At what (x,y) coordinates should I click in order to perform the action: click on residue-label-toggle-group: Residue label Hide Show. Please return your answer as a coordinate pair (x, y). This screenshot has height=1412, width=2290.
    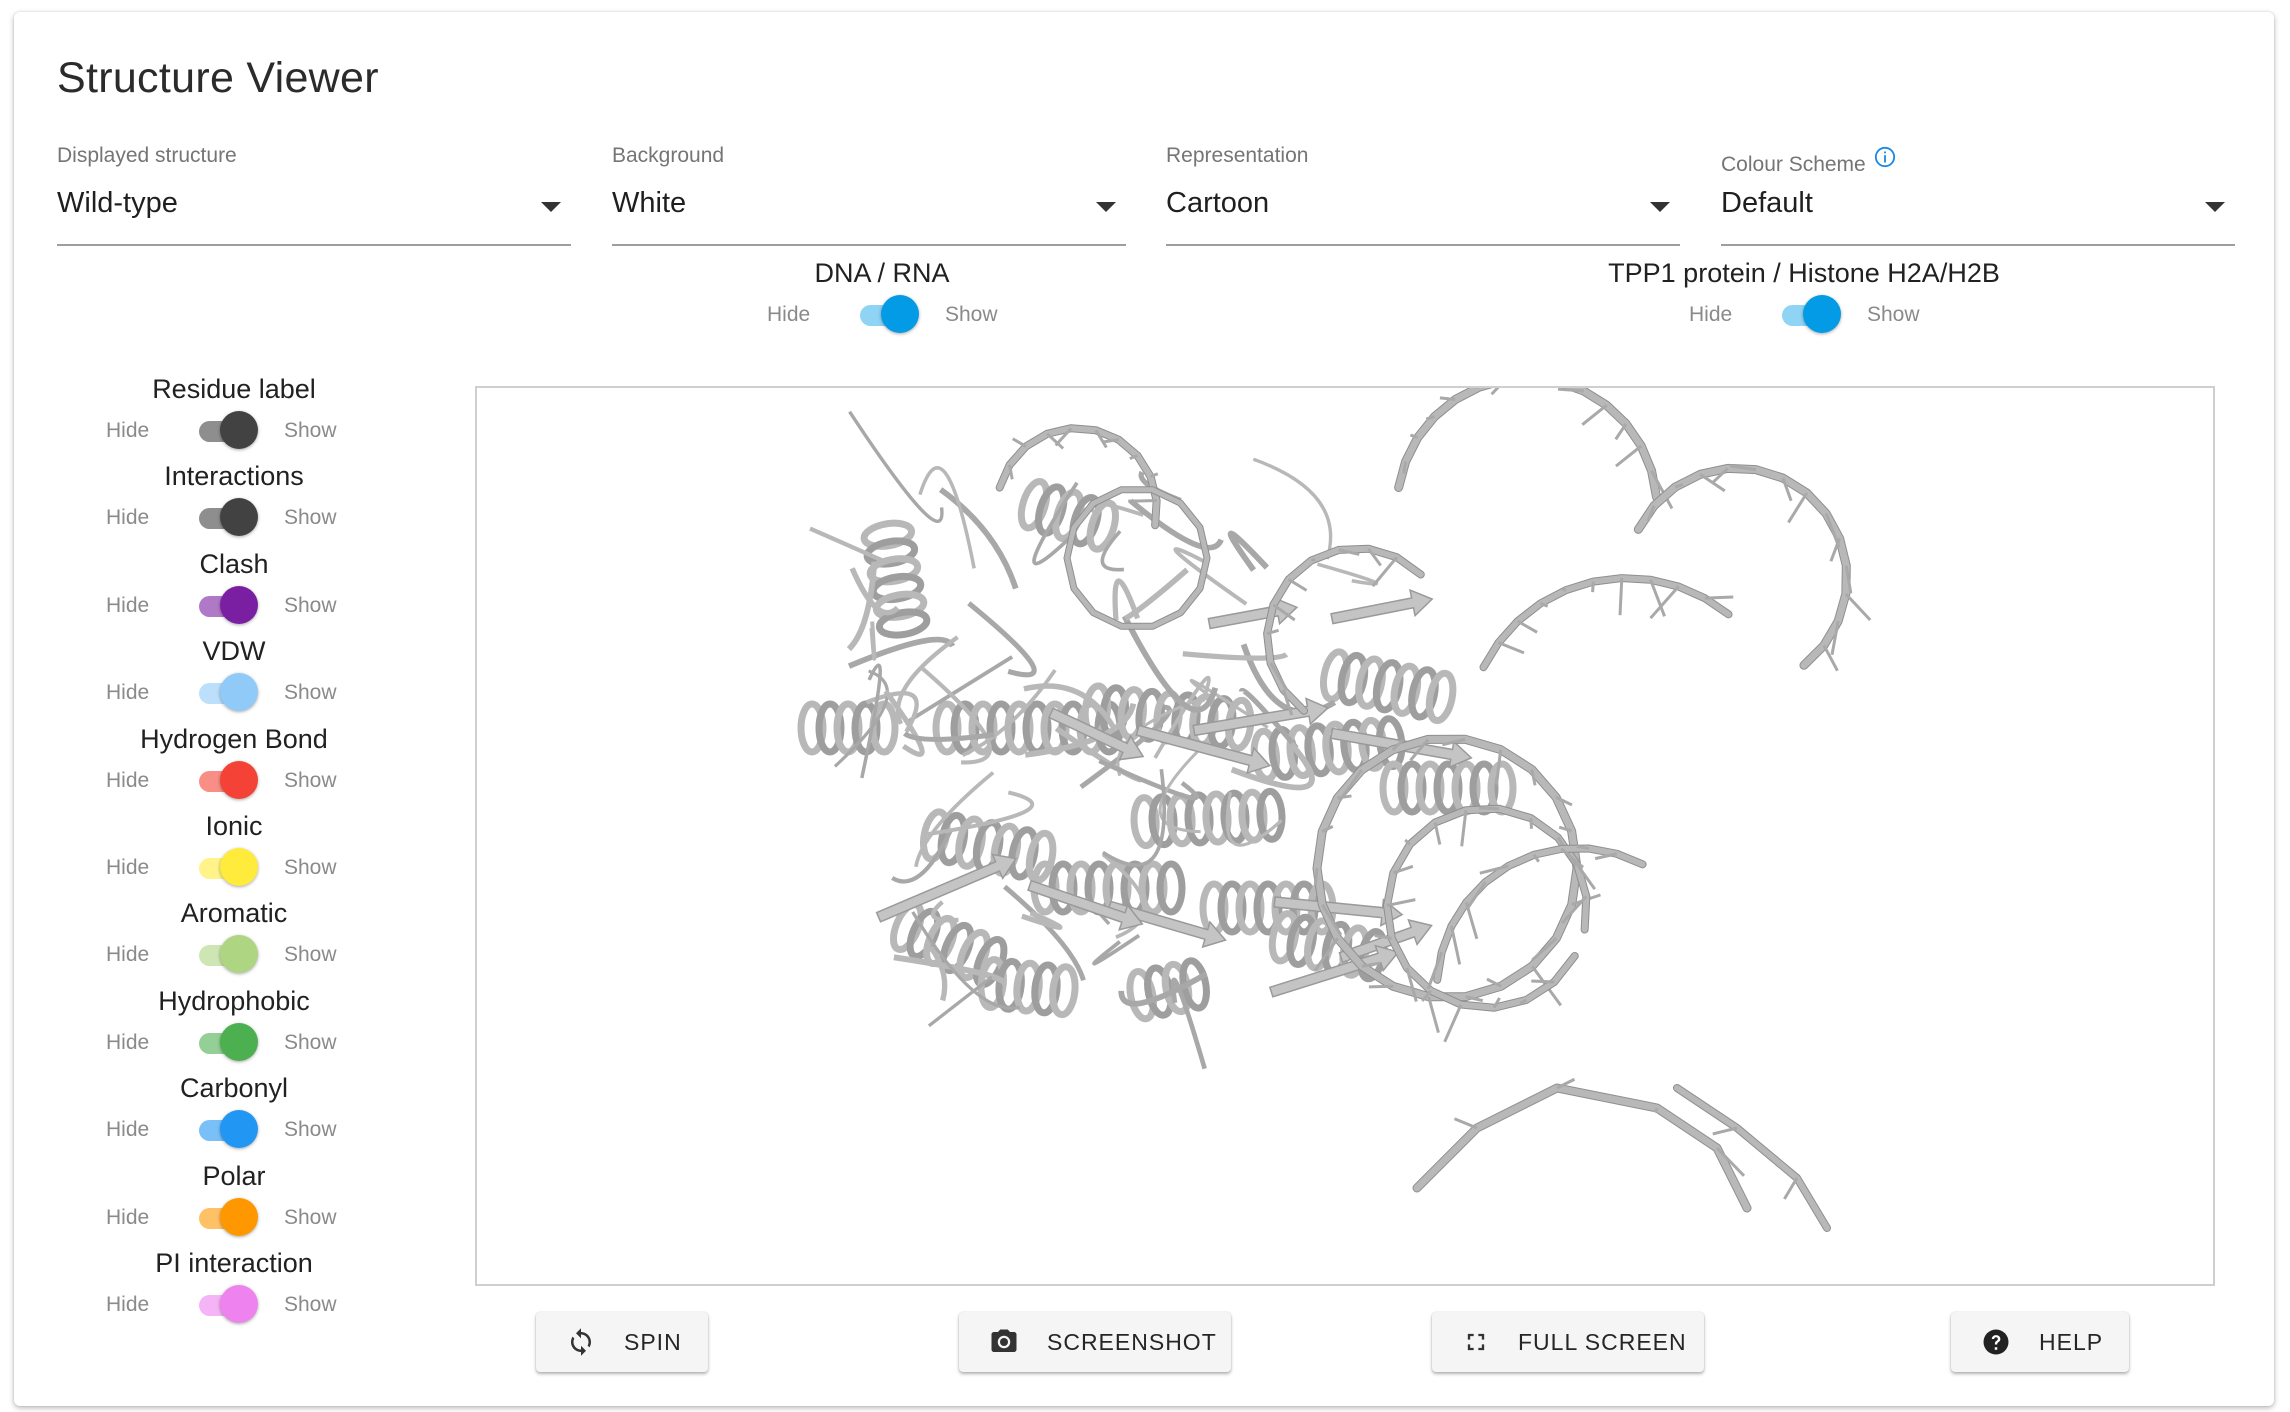
    Looking at the image, I should click on (234, 413).